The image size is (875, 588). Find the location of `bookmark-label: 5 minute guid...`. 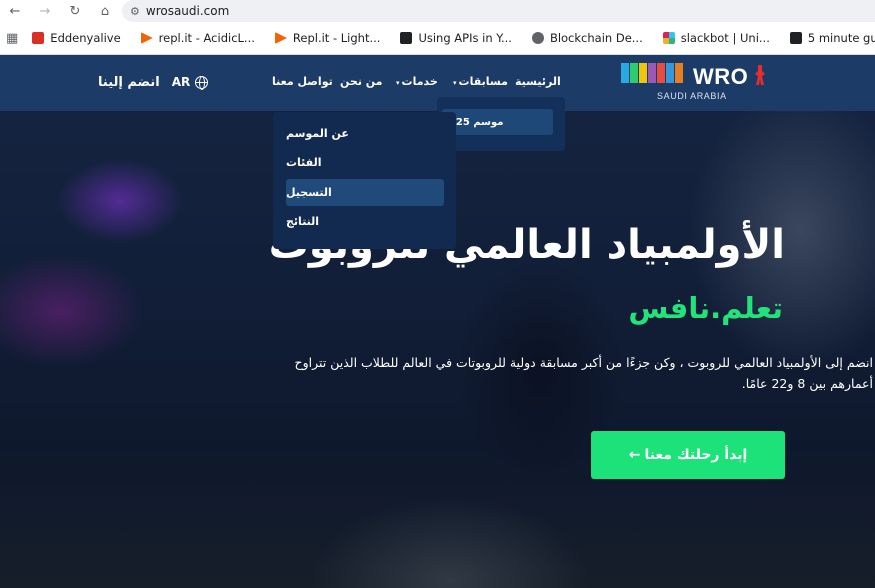

bookmark-label: 5 minute guid... is located at coordinates (841, 38).